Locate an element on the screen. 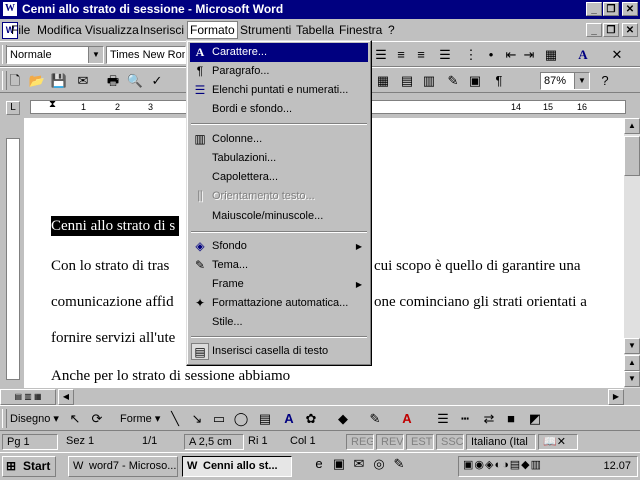 The image size is (640, 480). menu-finestra: Finestra is located at coordinates (360, 30).